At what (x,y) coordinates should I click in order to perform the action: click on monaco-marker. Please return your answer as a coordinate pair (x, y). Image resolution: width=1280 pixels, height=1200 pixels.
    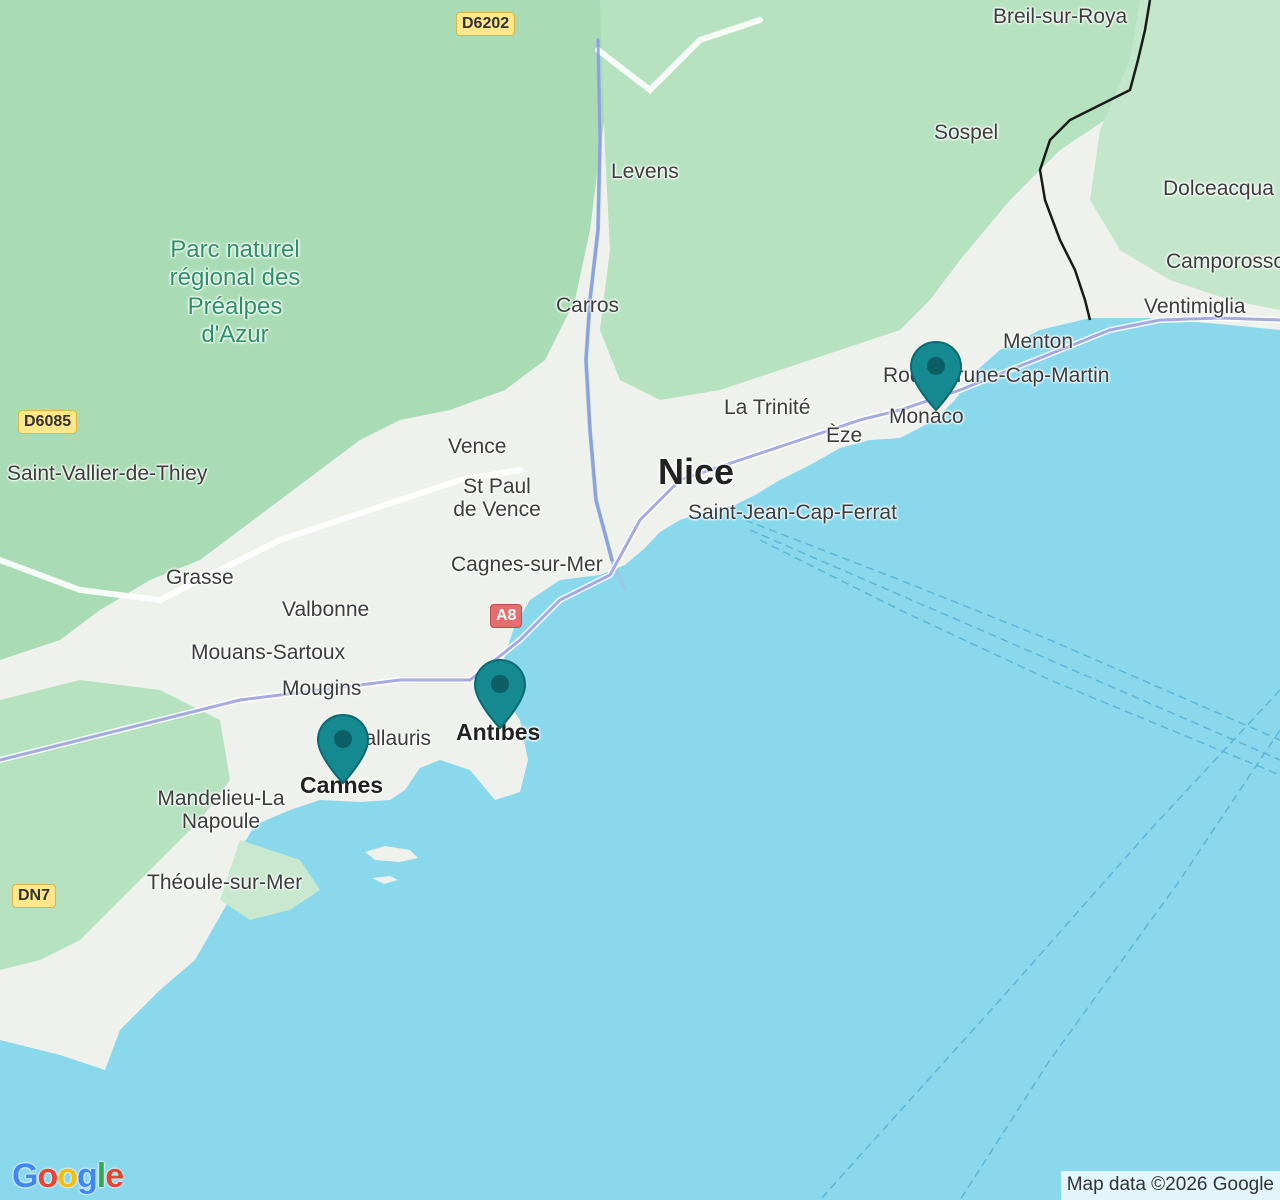
    Looking at the image, I should click on (936, 376).